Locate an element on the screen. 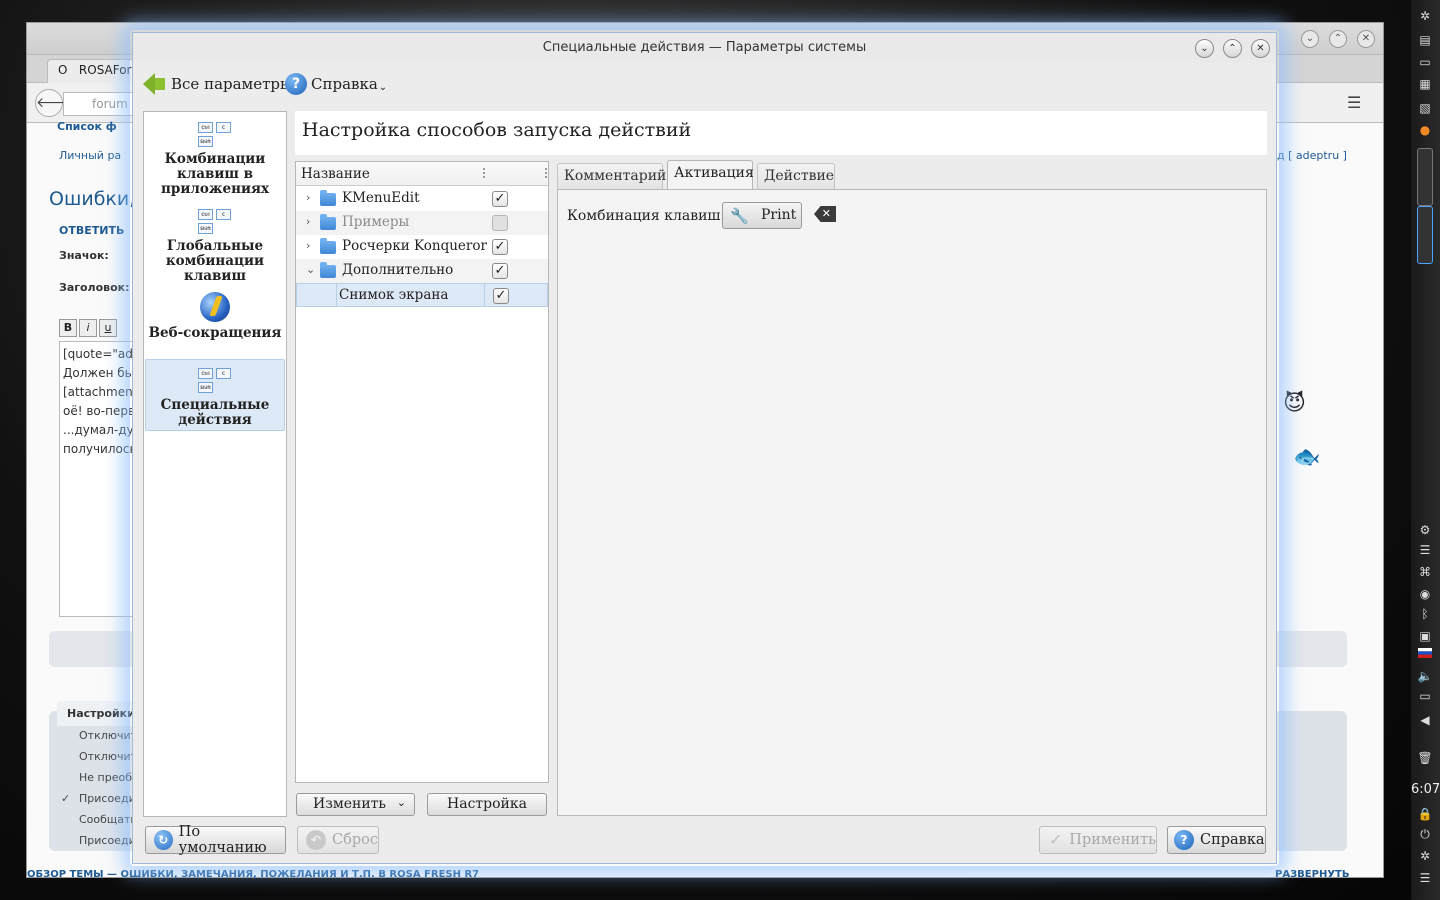 This screenshot has width=1440, height=900. settings-gear-icon: ⚙ is located at coordinates (1425, 530).